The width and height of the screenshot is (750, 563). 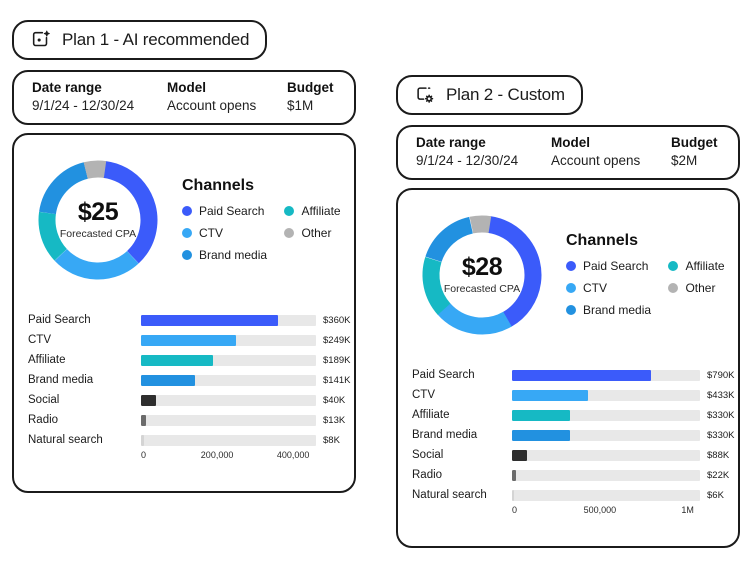 What do you see at coordinates (310, 88) in the screenshot?
I see `plan-1-budget-label: Budget` at bounding box center [310, 88].